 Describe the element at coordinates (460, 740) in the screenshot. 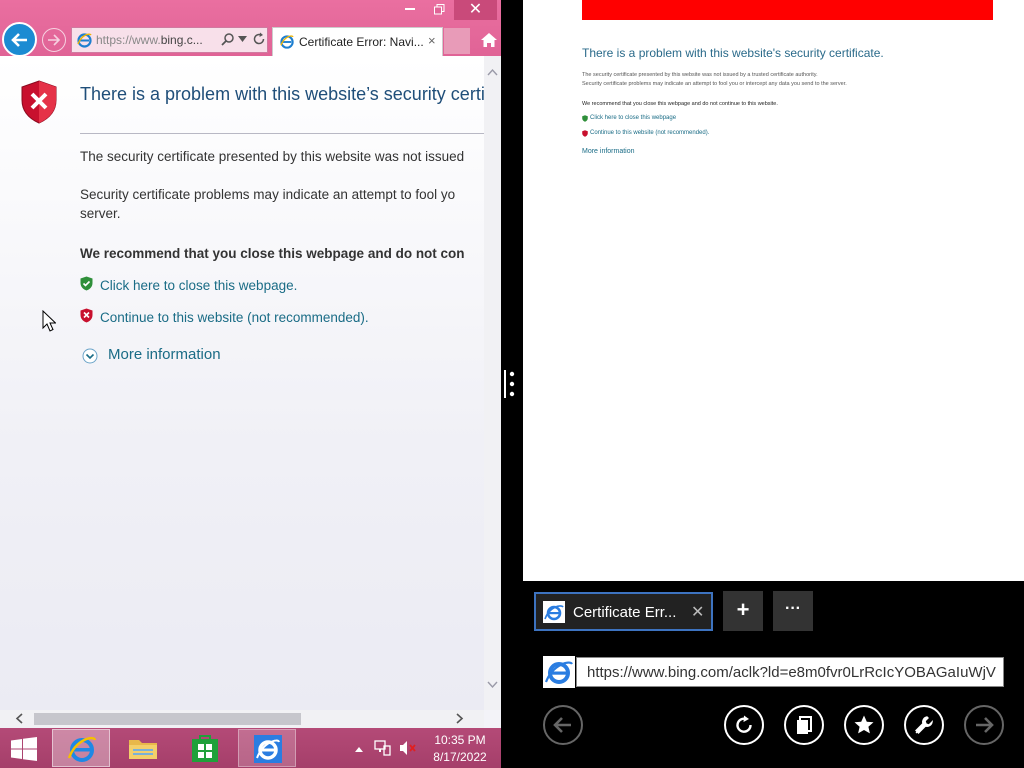

I see `clock-time: 10:35 PM` at that location.